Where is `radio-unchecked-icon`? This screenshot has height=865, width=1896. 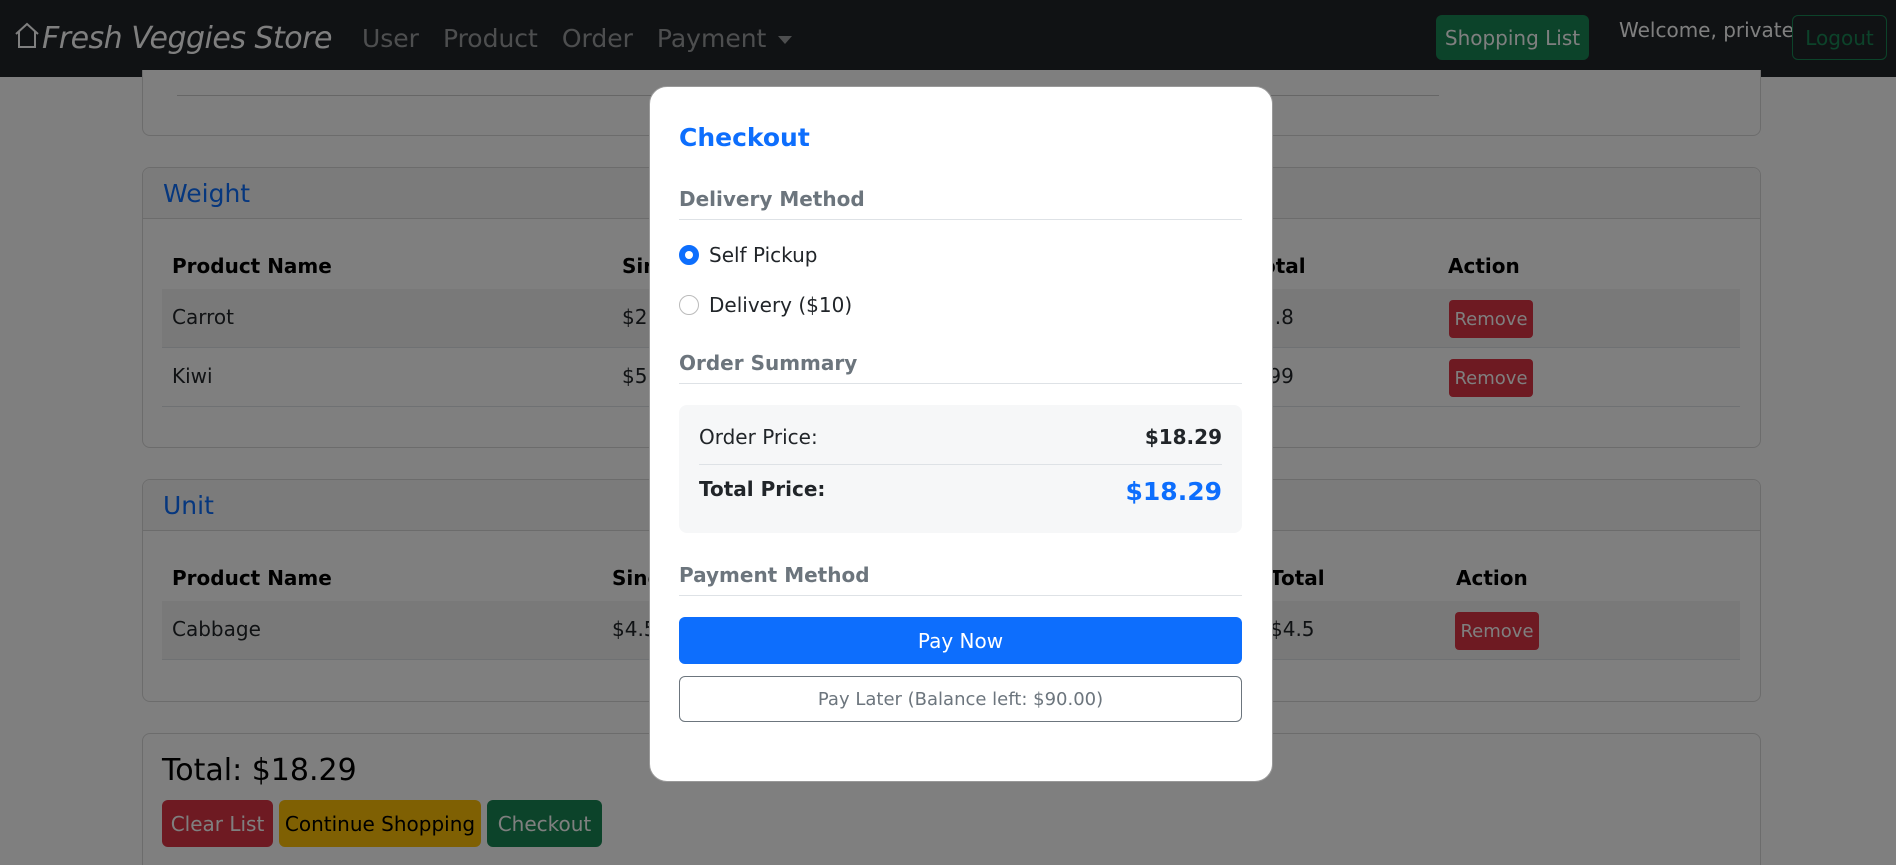
radio-unchecked-icon is located at coordinates (689, 305).